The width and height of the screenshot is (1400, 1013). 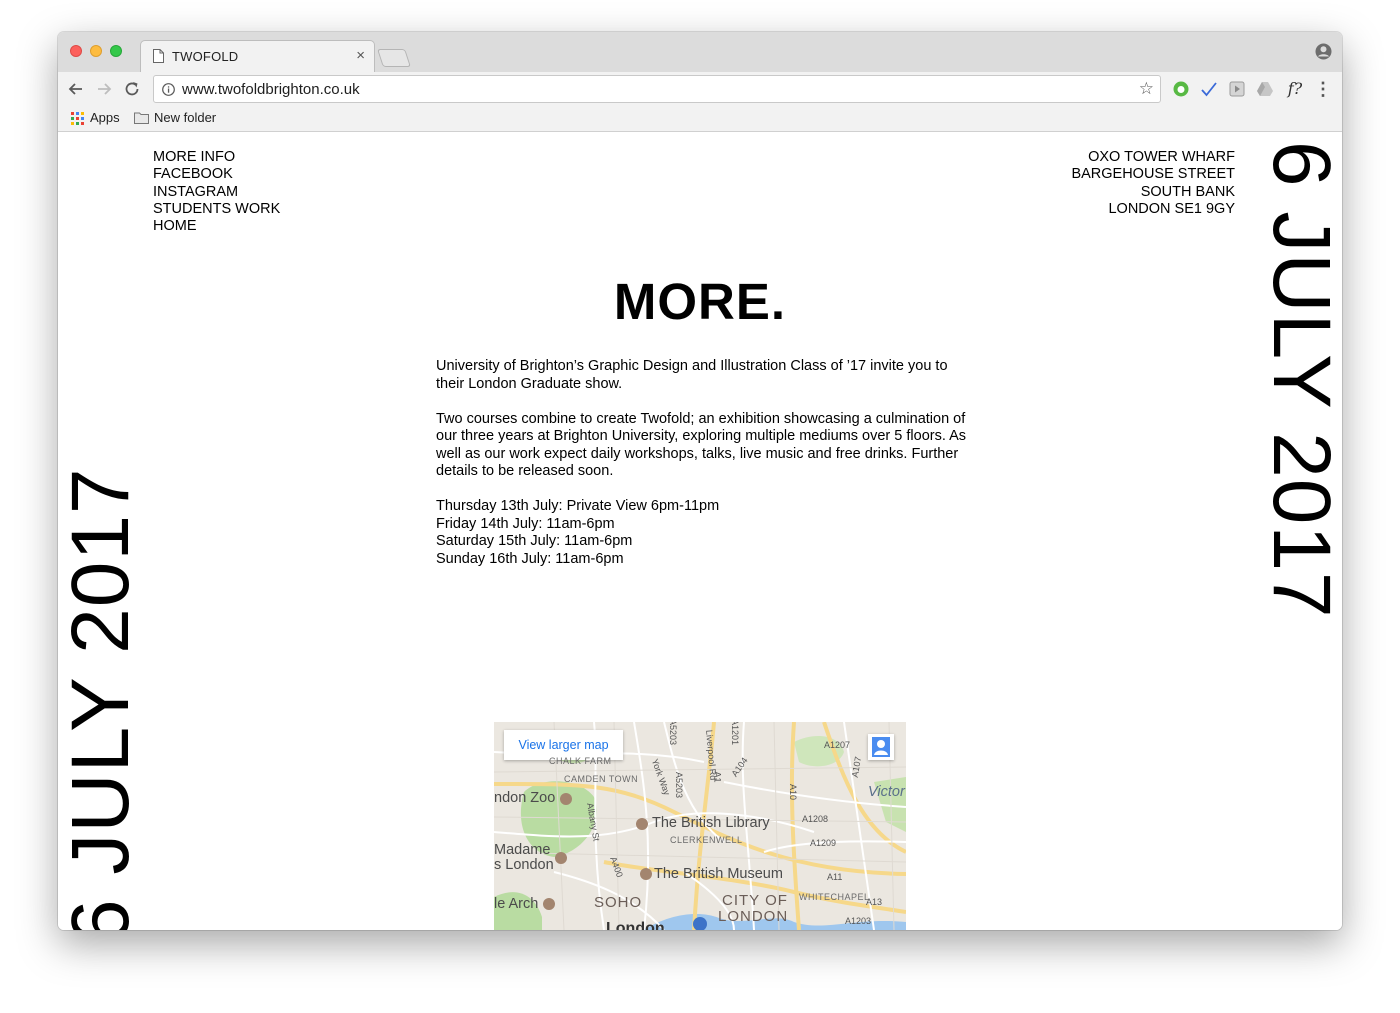 What do you see at coordinates (522, 850) in the screenshot?
I see `map-label: Madame` at bounding box center [522, 850].